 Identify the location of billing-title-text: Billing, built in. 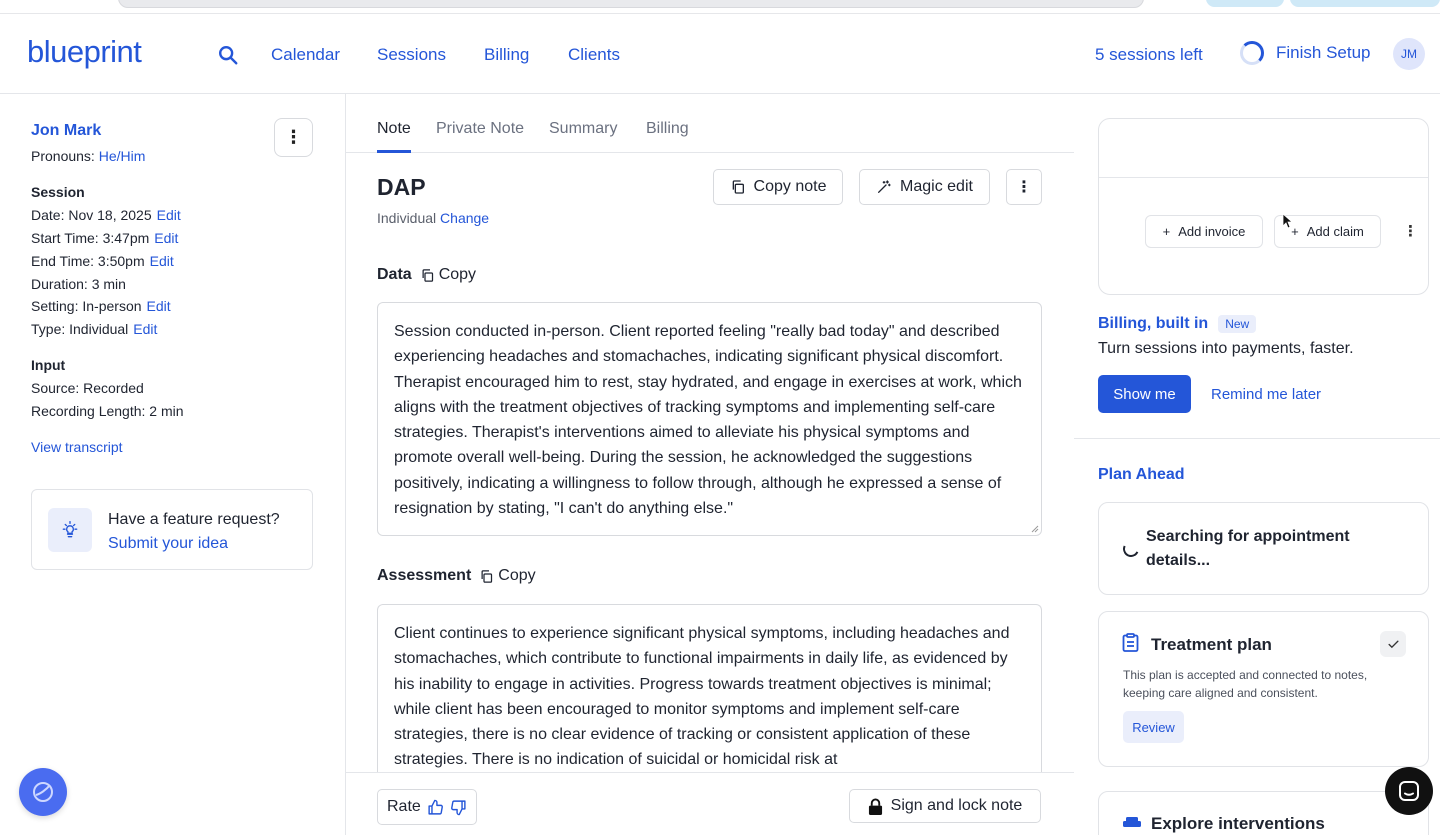
(1153, 323).